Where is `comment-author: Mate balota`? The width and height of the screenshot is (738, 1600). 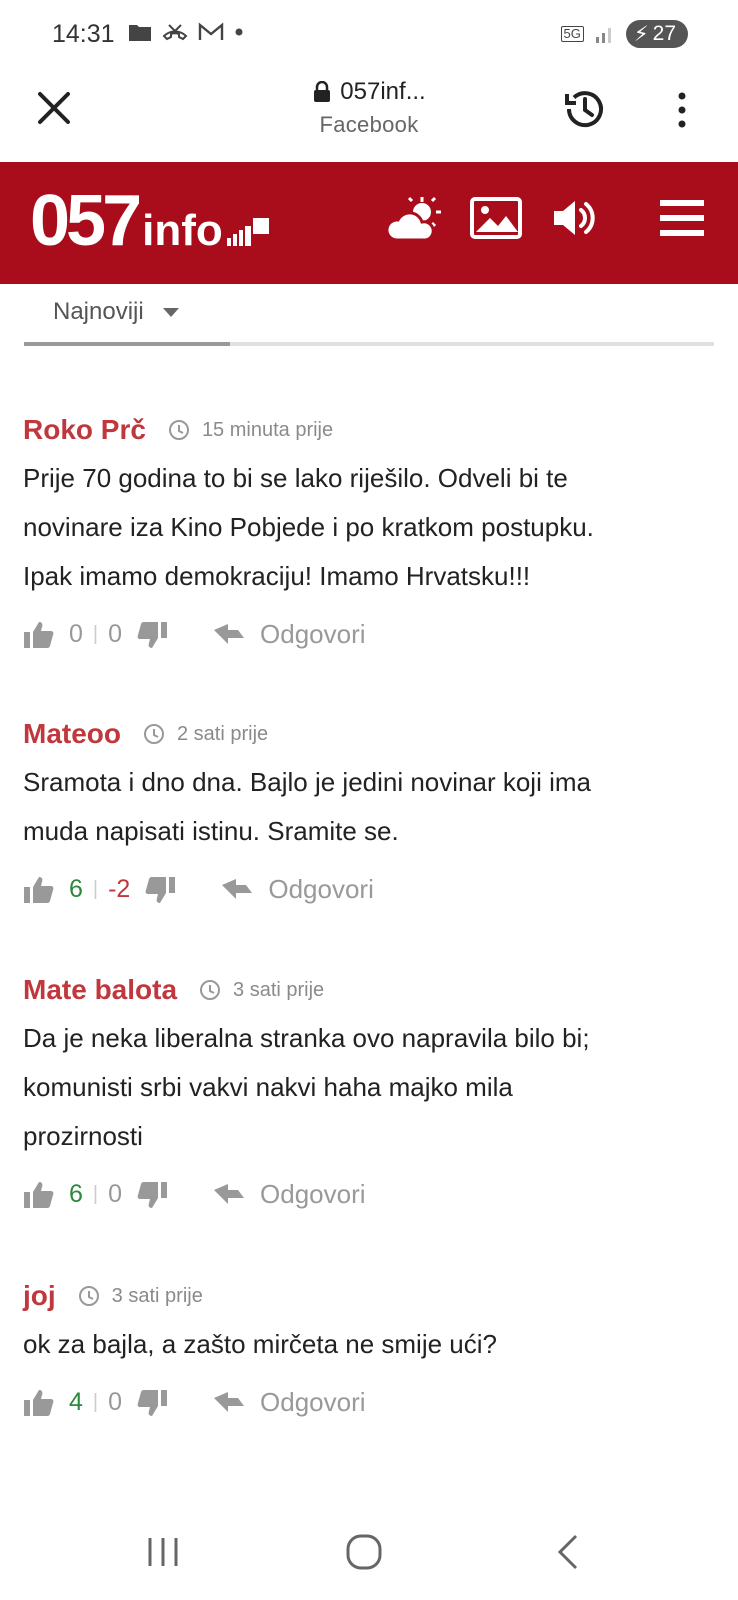 comment-author: Mate balota is located at coordinates (100, 990).